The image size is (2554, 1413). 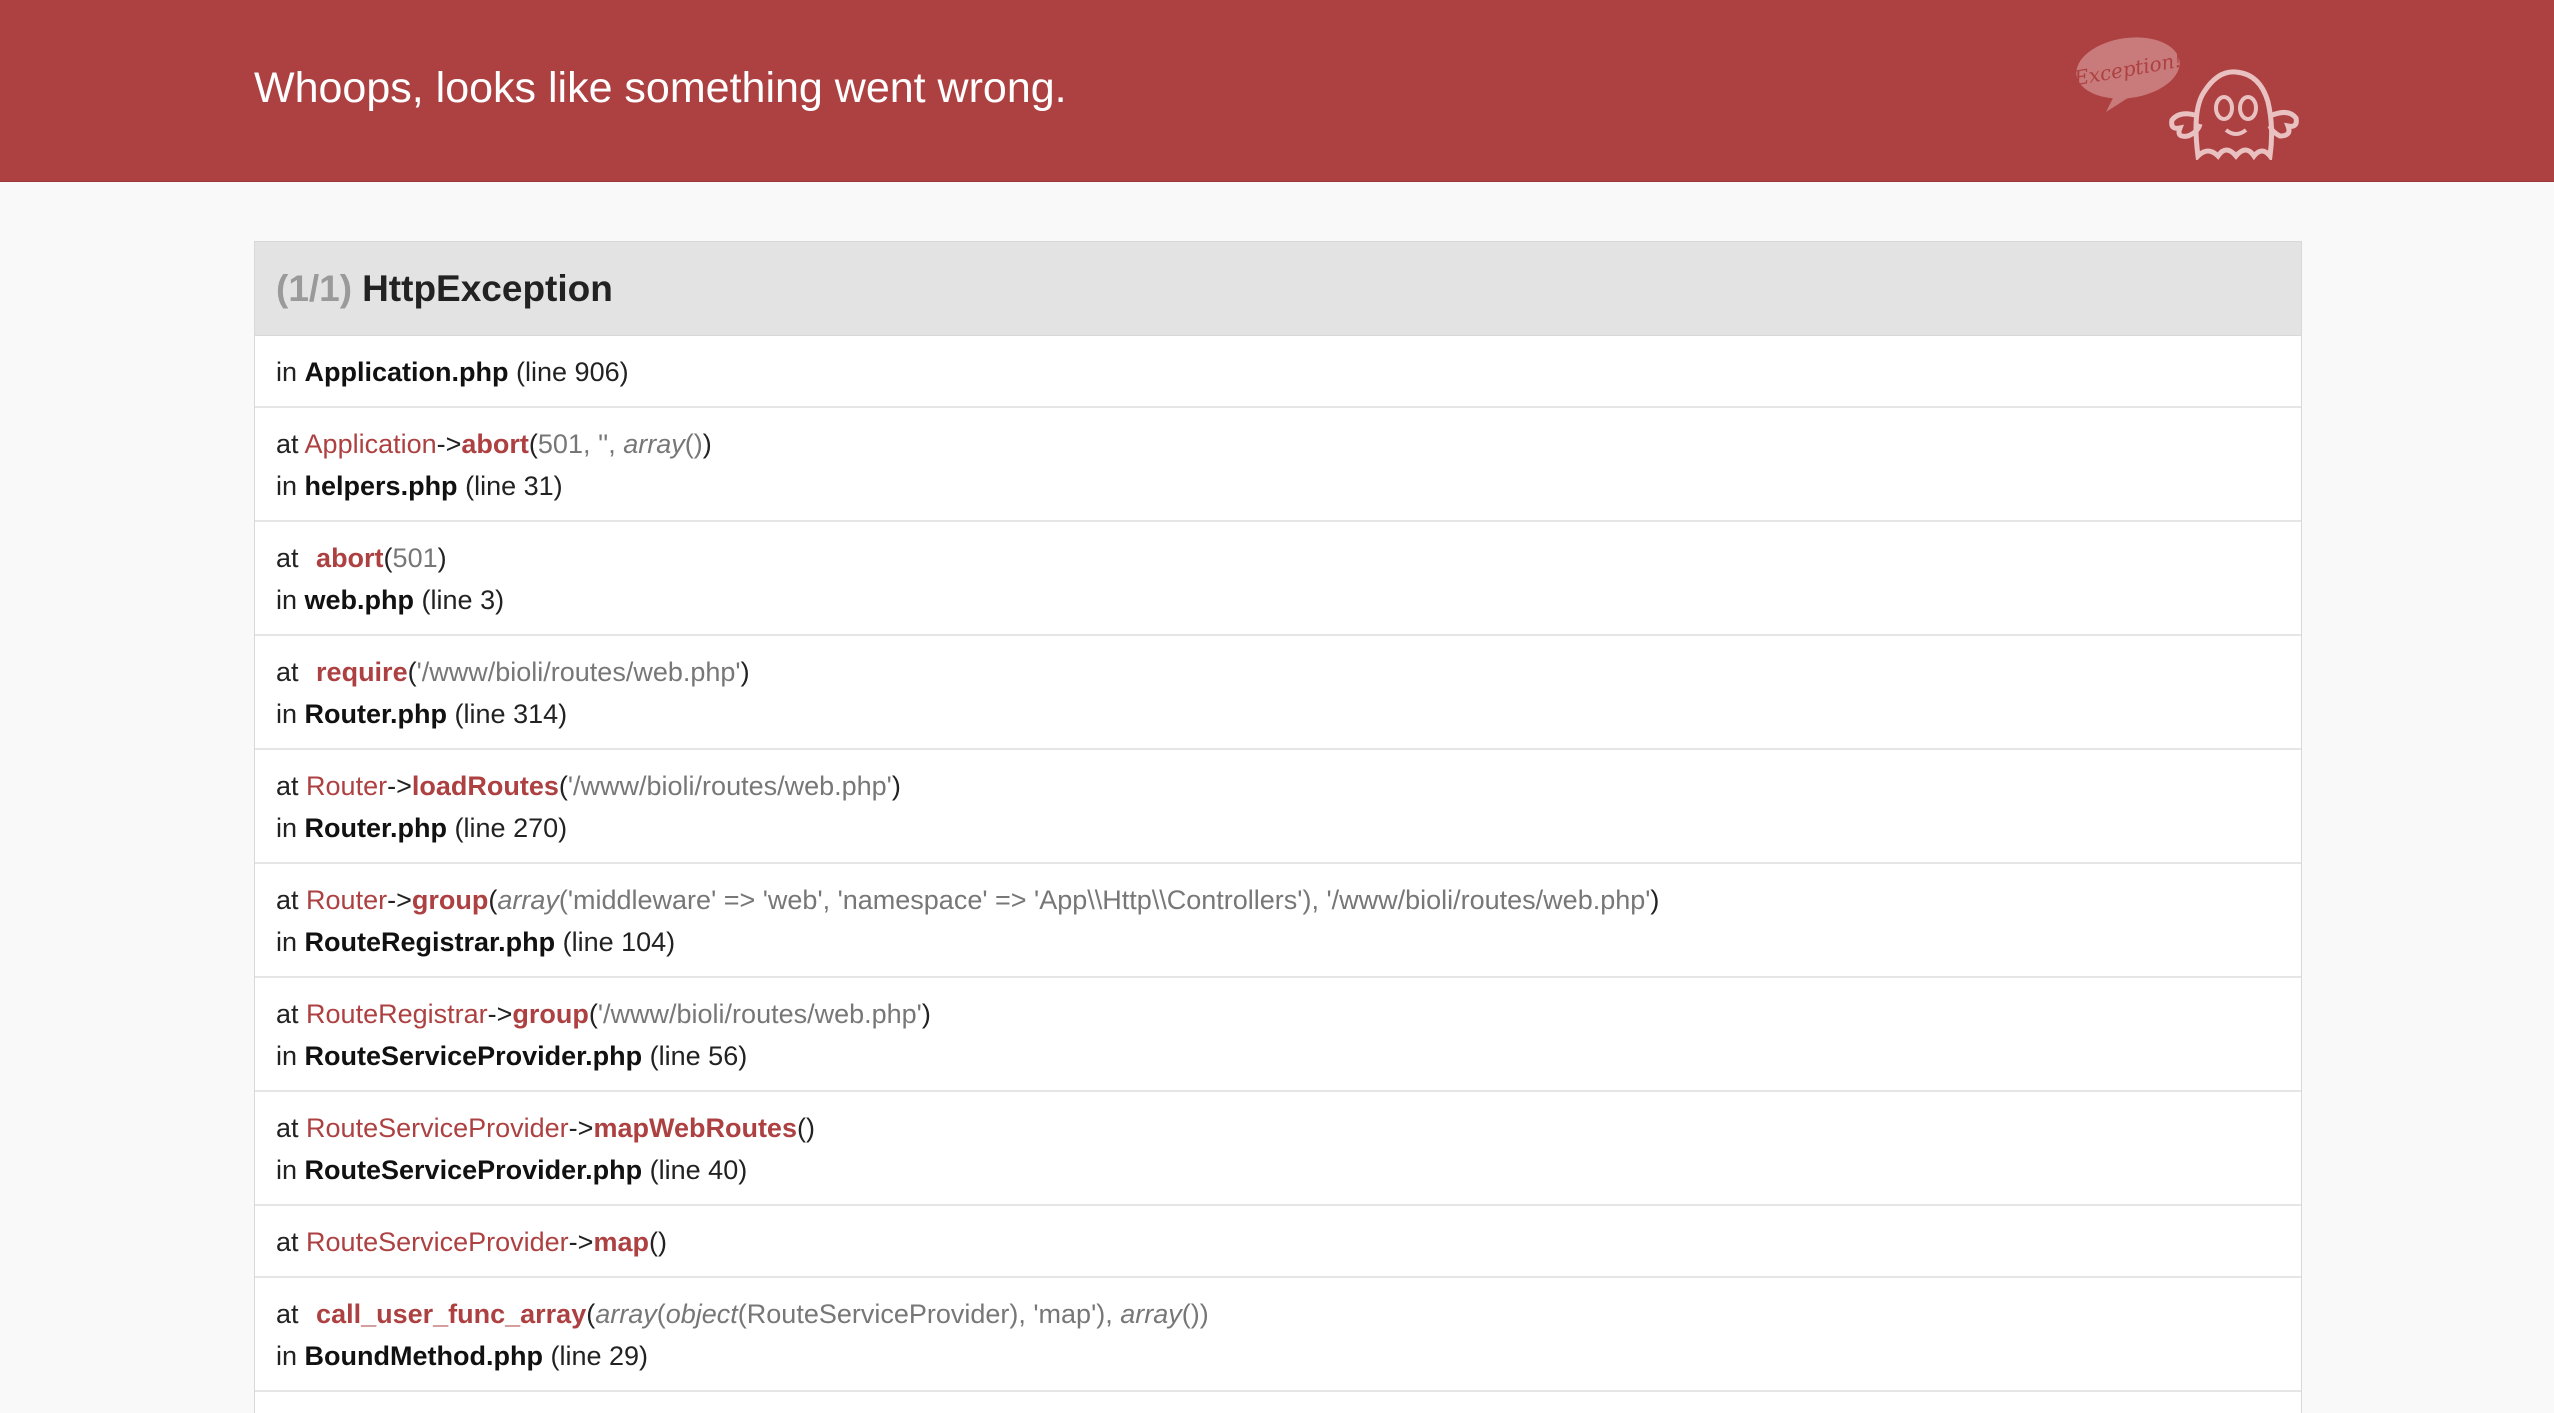 What do you see at coordinates (698, 1170) in the screenshot?
I see `trace-line: (line 40)` at bounding box center [698, 1170].